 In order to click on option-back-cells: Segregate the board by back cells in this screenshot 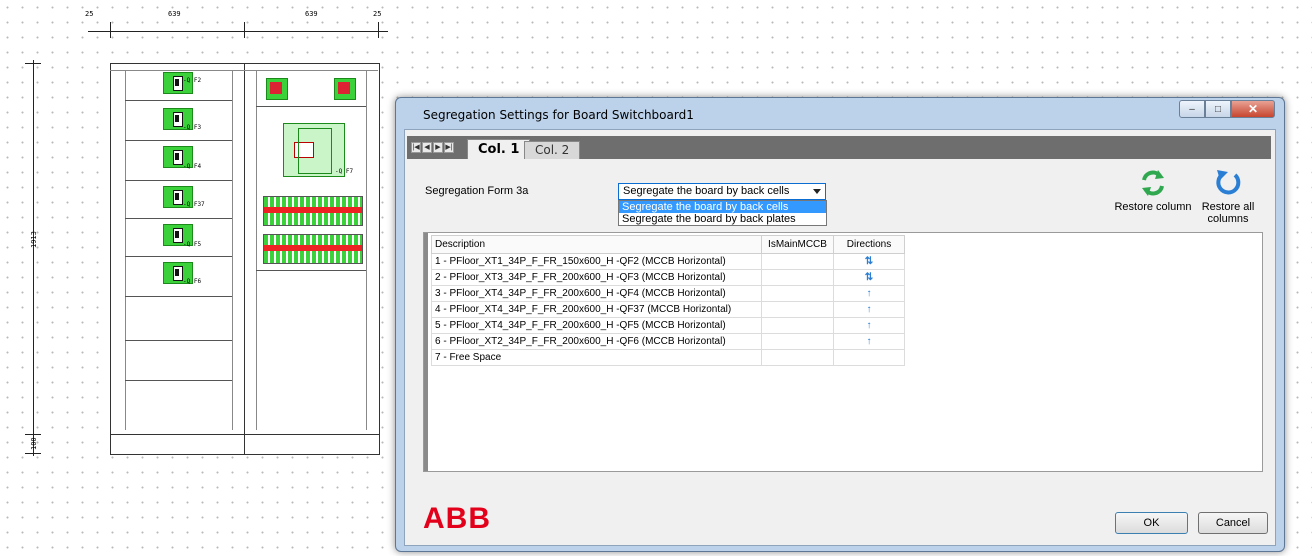, I will do `click(722, 207)`.